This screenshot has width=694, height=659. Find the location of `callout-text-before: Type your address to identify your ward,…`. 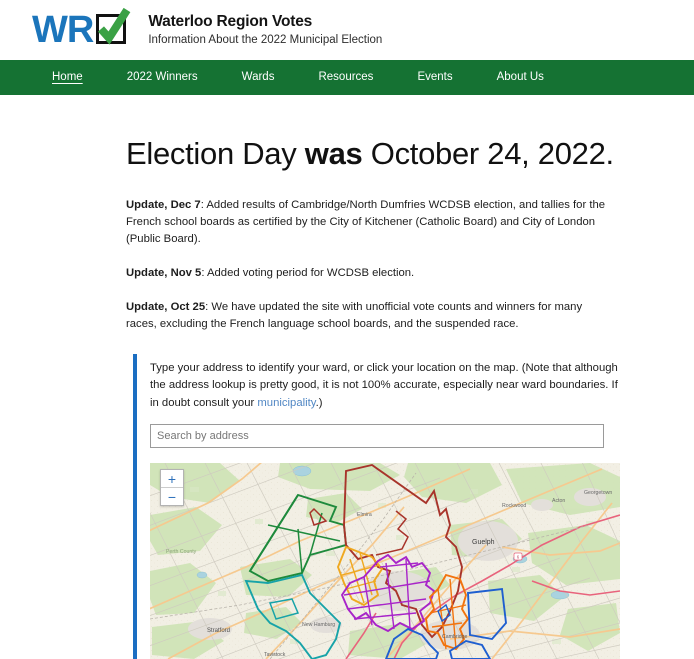

callout-text-before: Type your address to identify your ward,… is located at coordinates (384, 385).